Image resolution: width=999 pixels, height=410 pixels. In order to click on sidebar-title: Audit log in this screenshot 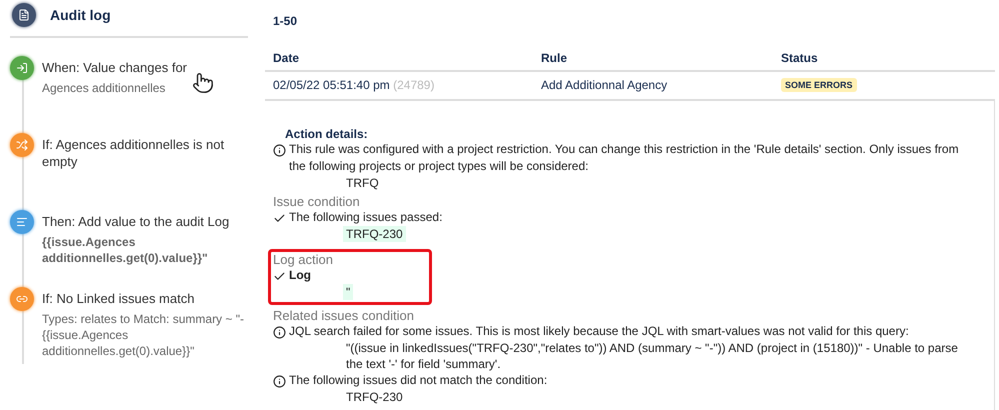, I will do `click(80, 15)`.